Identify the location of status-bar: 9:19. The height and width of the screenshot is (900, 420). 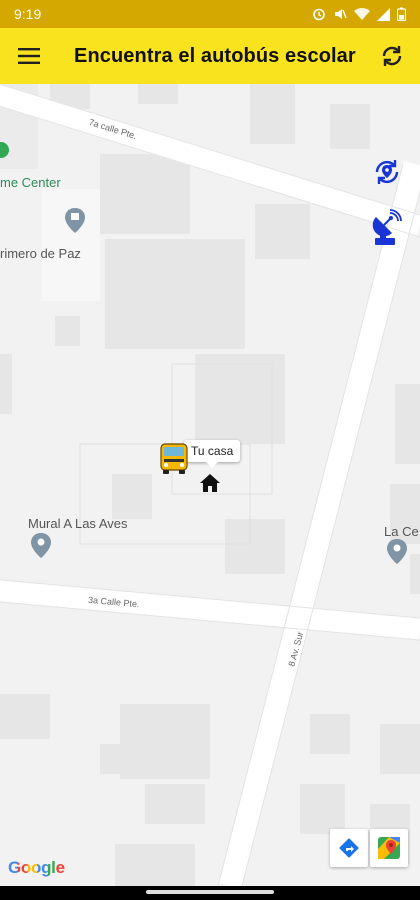
(210, 14).